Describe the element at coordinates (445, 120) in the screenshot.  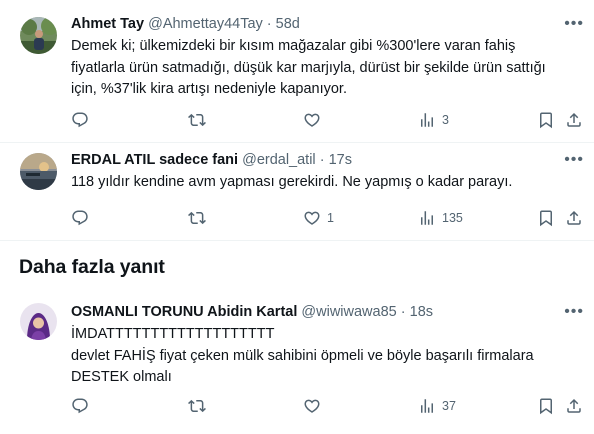
I see `view-count: 3` at that location.